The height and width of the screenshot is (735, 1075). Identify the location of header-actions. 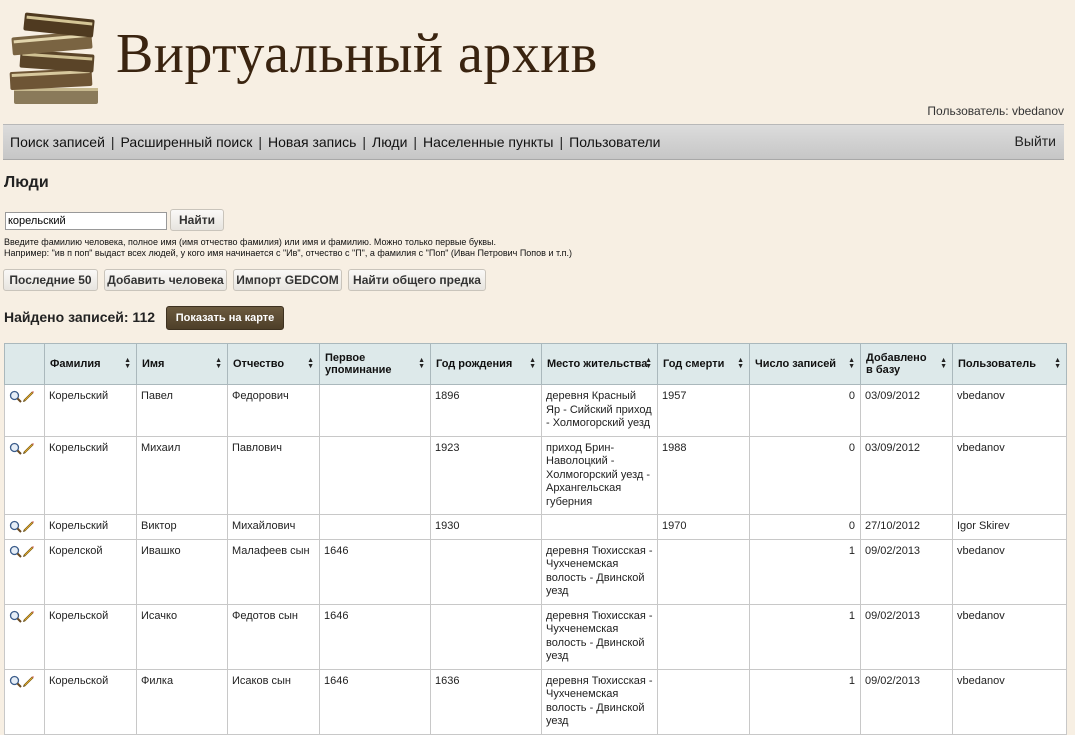
(24, 364).